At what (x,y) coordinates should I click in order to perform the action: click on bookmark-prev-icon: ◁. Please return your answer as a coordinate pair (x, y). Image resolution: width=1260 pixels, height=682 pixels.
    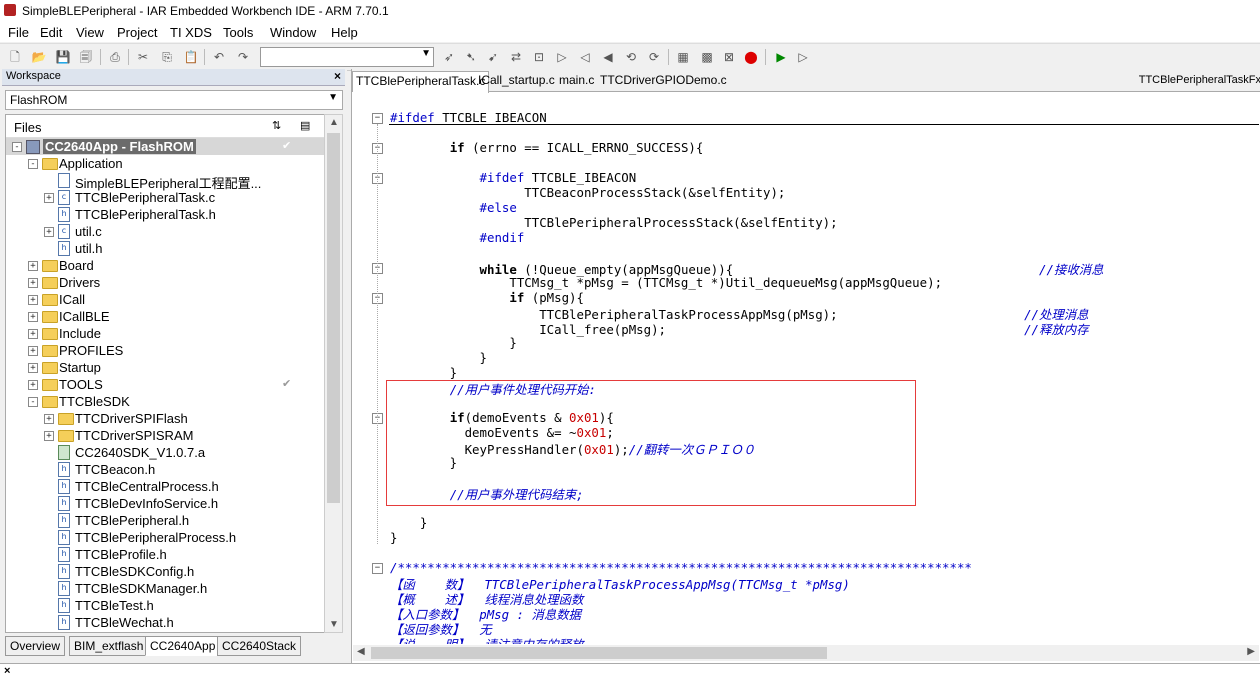
    Looking at the image, I should click on (585, 57).